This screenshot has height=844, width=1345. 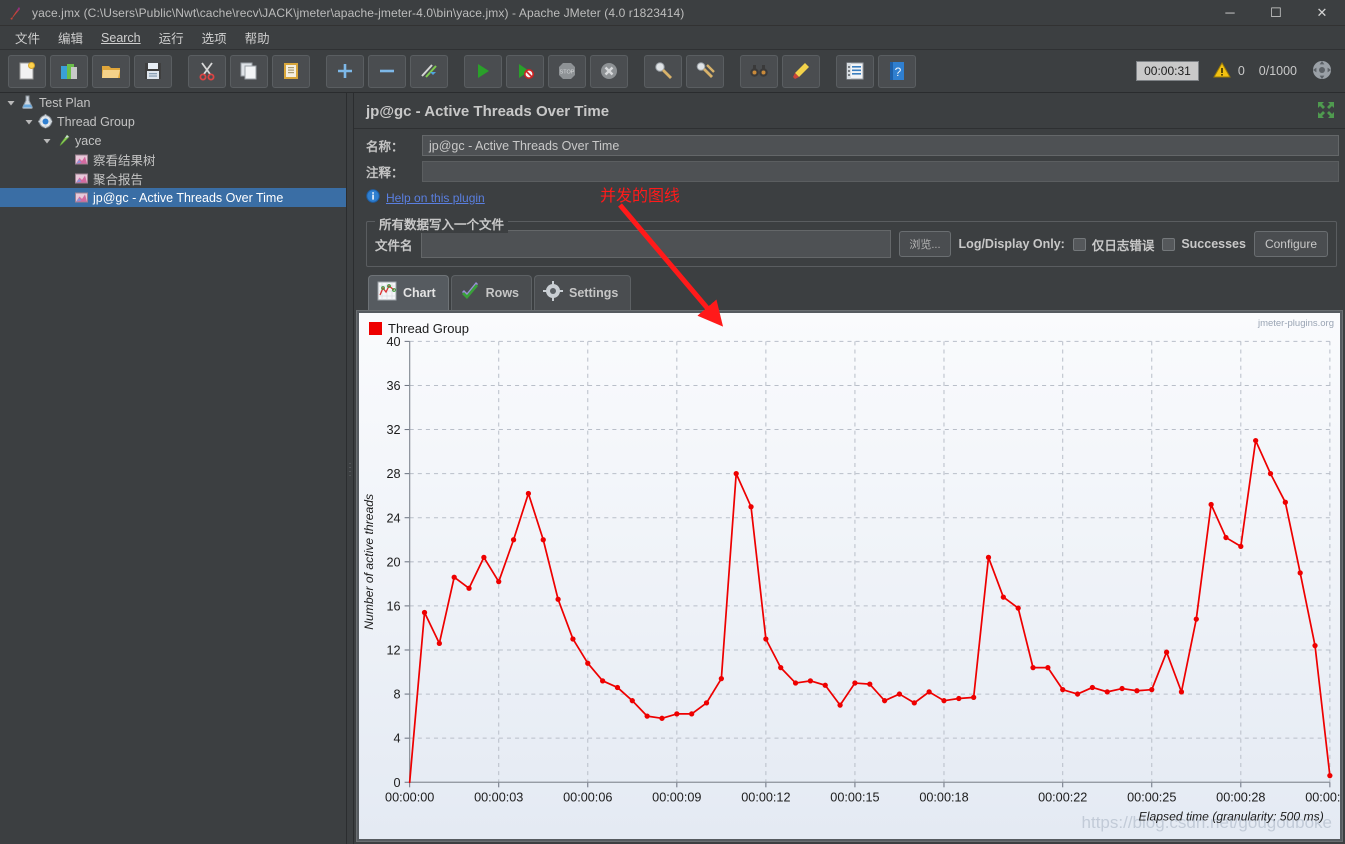 What do you see at coordinates (855, 71) in the screenshot?
I see `function-helper-icon` at bounding box center [855, 71].